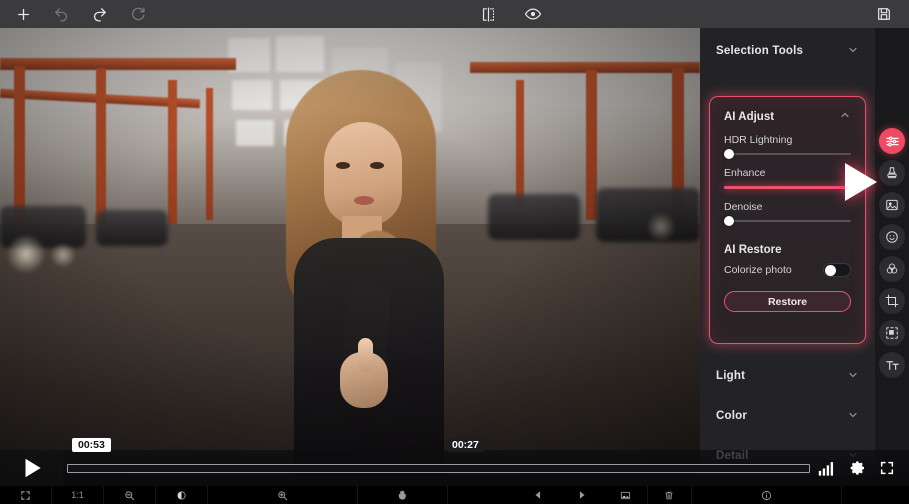 The image size is (909, 504). What do you see at coordinates (533, 14) in the screenshot?
I see `preview-eye-icon` at bounding box center [533, 14].